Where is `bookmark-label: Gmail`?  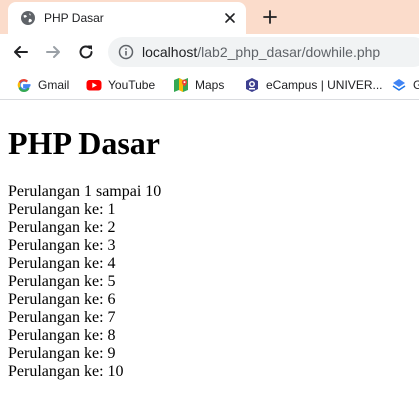 bookmark-label: Gmail is located at coordinates (54, 85).